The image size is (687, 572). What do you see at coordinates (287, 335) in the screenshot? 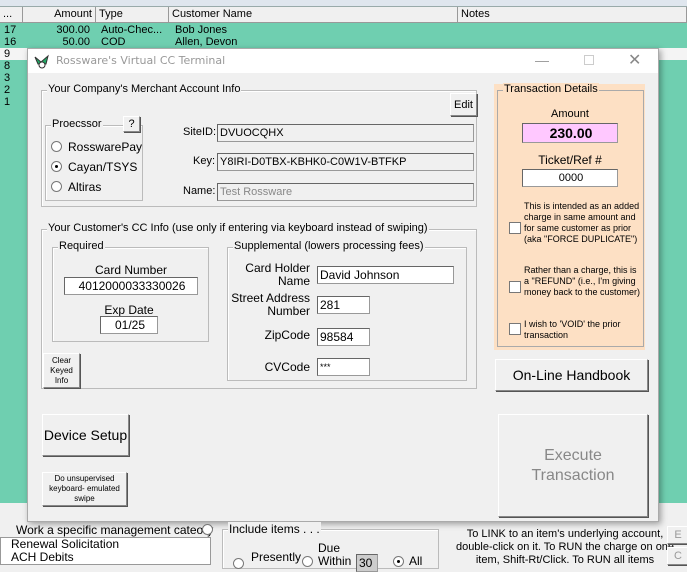
I see `zipcode-label: ZipCode` at bounding box center [287, 335].